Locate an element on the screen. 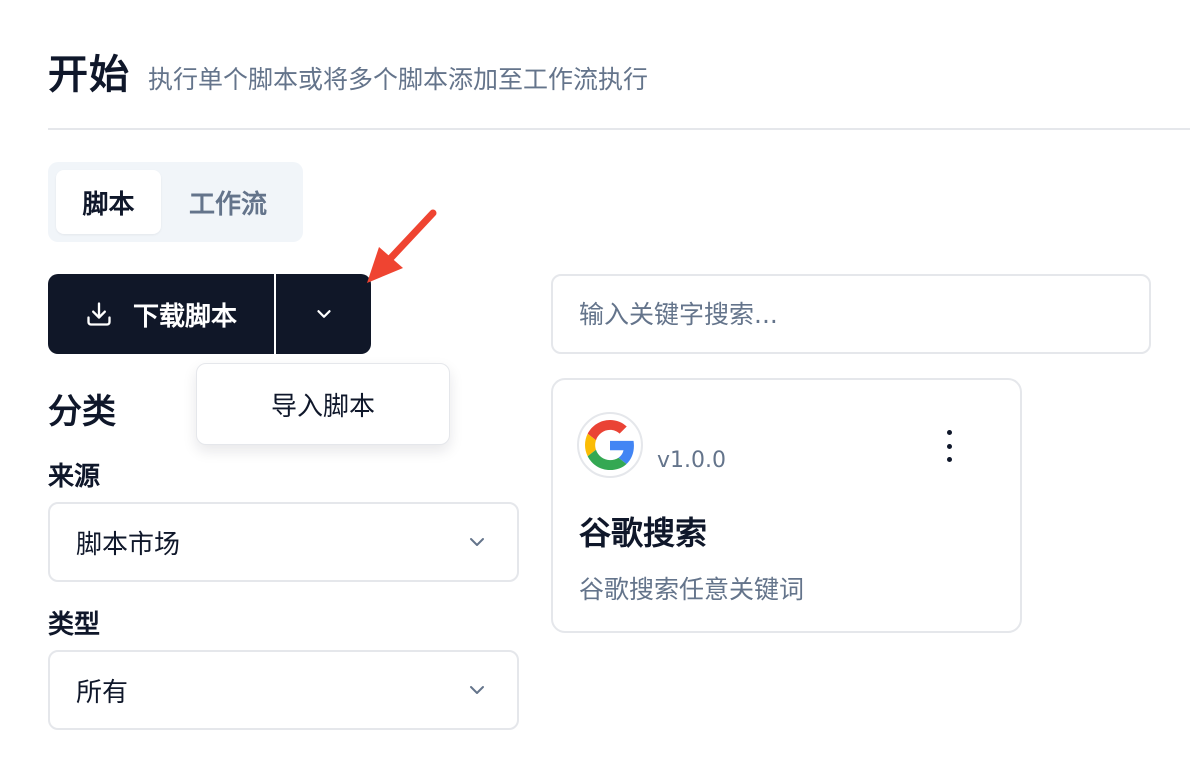 This screenshot has width=1190, height=760. search-input is located at coordinates (851, 314).